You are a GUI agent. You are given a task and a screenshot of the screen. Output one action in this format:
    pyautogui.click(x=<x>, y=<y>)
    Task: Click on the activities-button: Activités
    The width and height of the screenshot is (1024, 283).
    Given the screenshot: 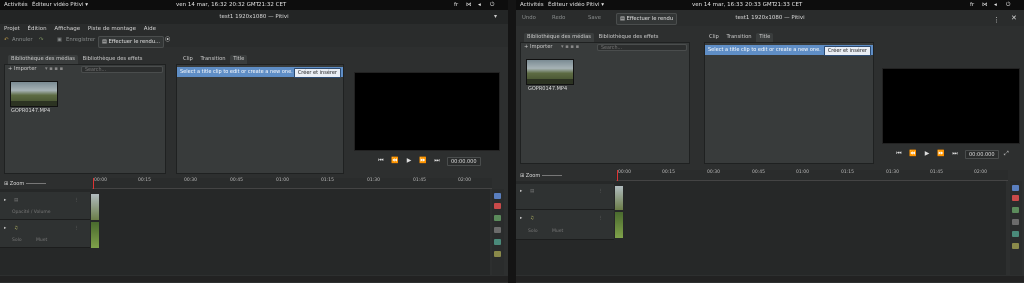 What is the action you would take?
    pyautogui.click(x=16, y=5)
    